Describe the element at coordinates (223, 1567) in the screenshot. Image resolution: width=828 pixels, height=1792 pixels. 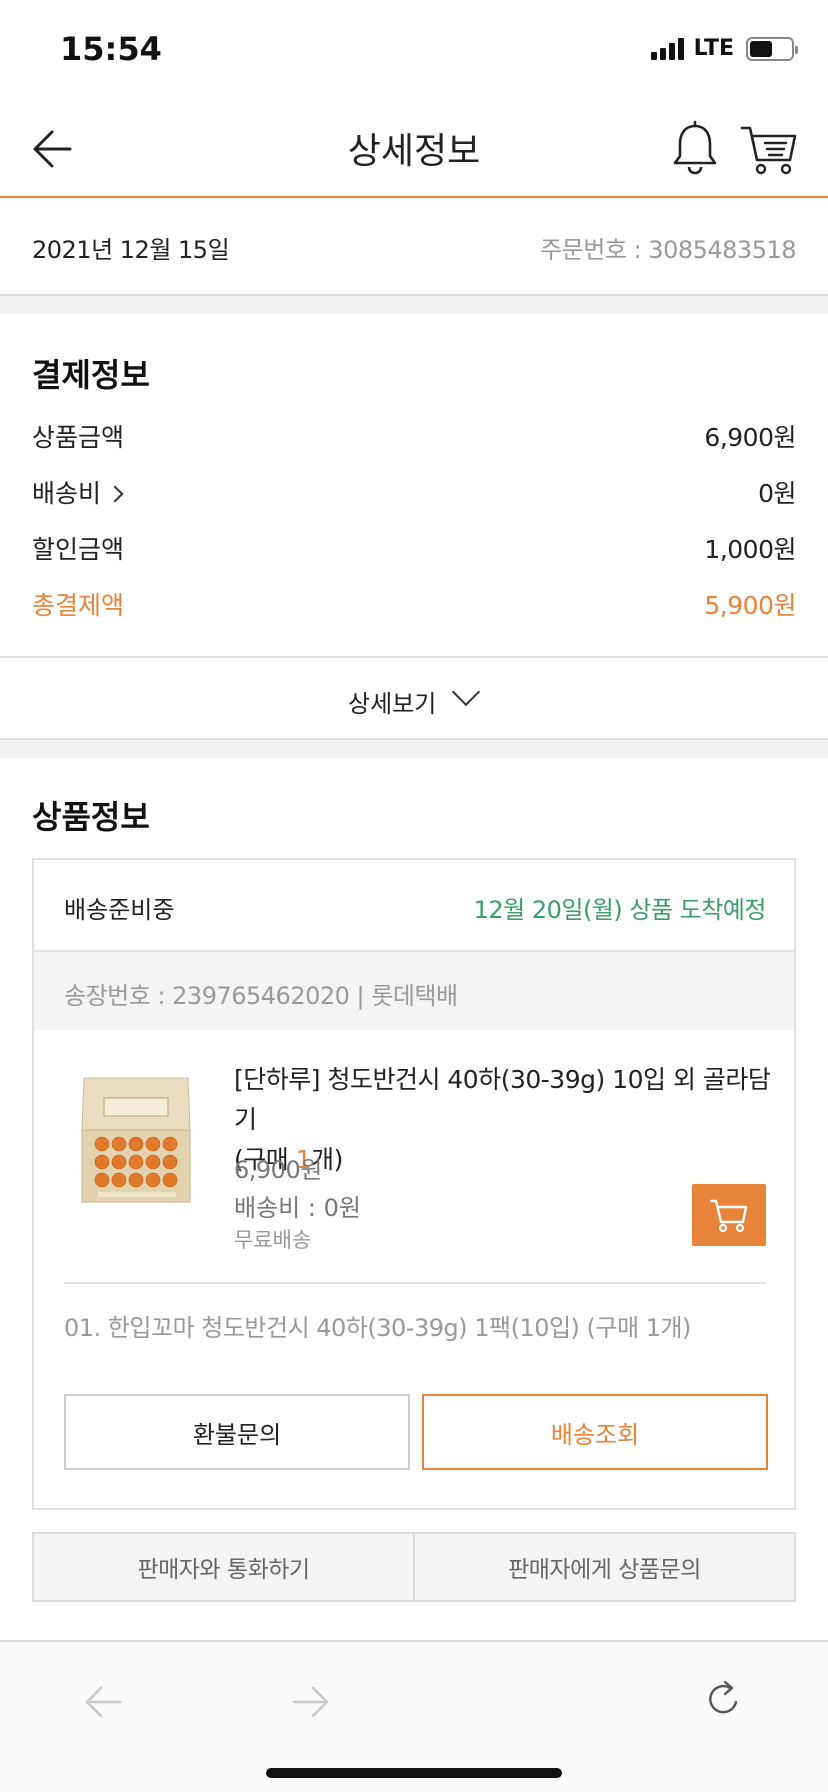
I see `call-seller-button: 판매자와 통화하기` at that location.